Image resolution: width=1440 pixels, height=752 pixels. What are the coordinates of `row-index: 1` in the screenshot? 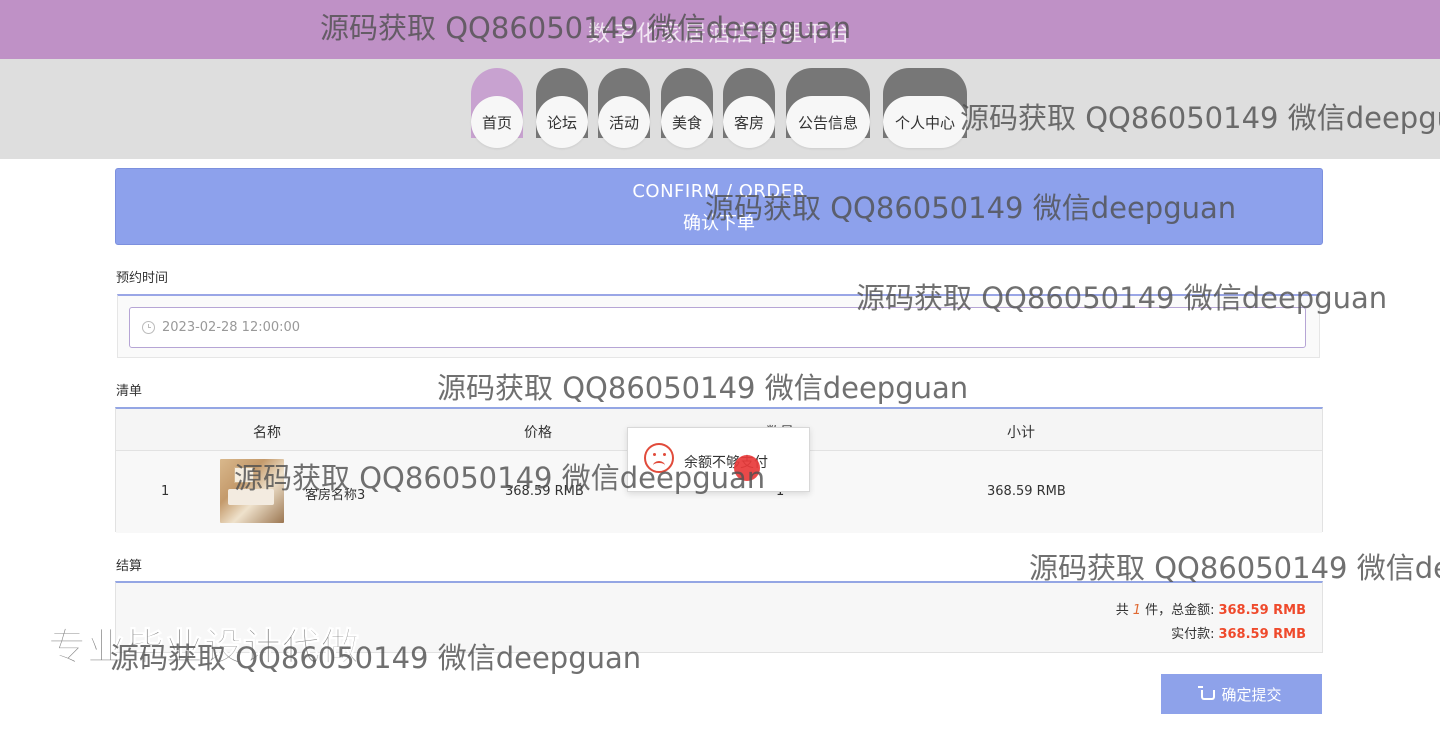 It's located at (165, 491).